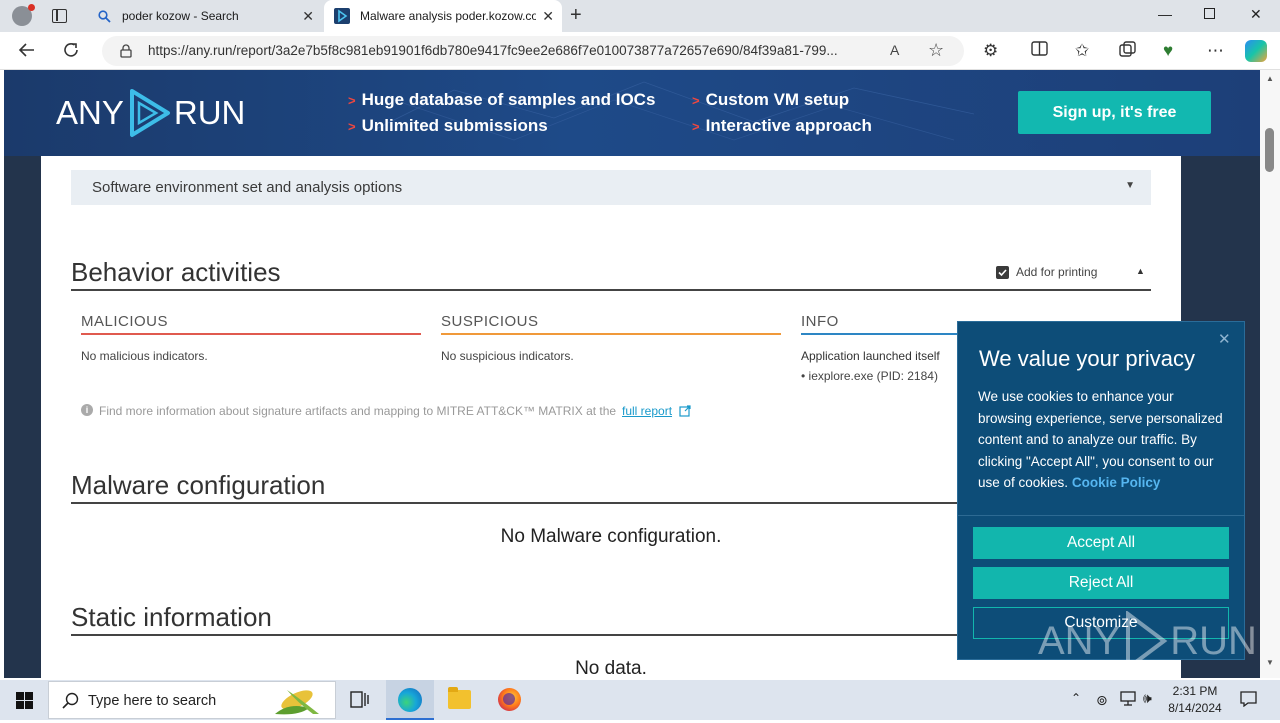  I want to click on page-scrollbar: ▲ ▼, so click(1270, 374).